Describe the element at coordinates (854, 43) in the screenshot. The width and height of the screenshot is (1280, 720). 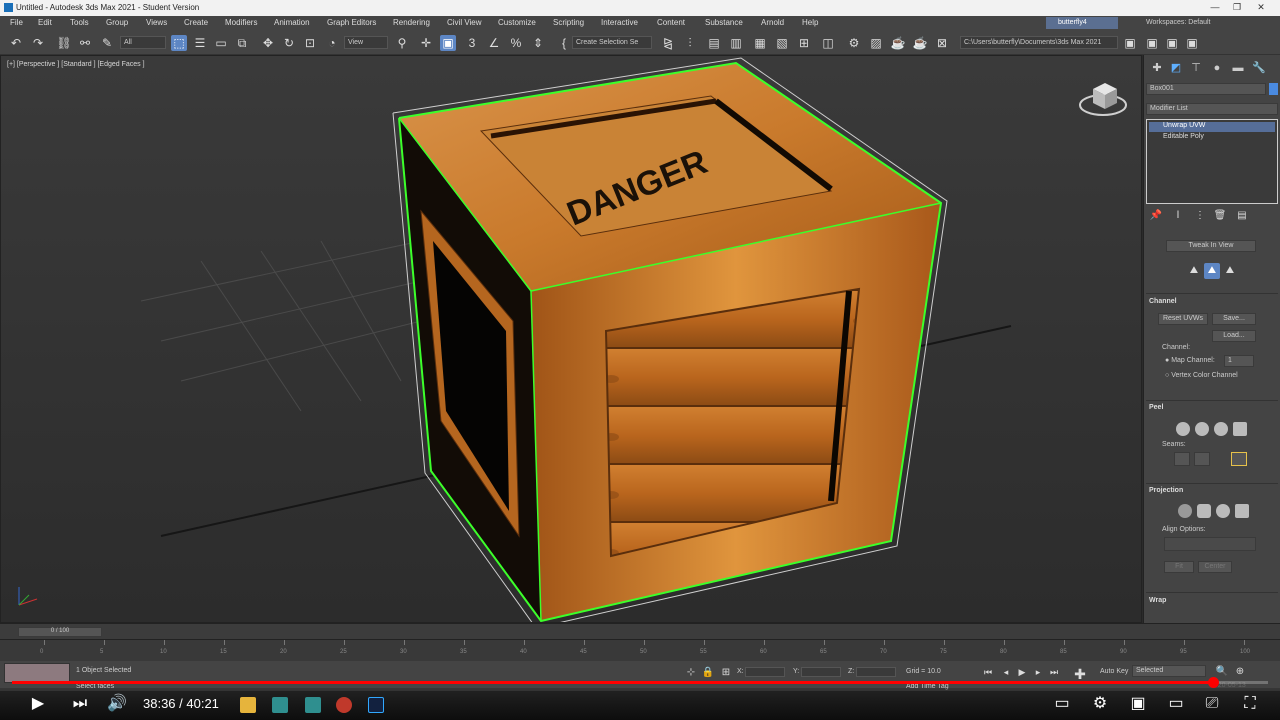
I see `render-setup-icon: ⚙` at that location.